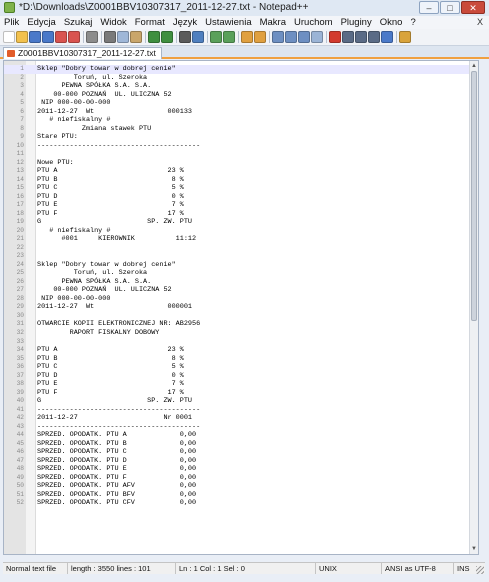  What do you see at coordinates (48, 37) in the screenshot?
I see `save-all-icon` at bounding box center [48, 37].